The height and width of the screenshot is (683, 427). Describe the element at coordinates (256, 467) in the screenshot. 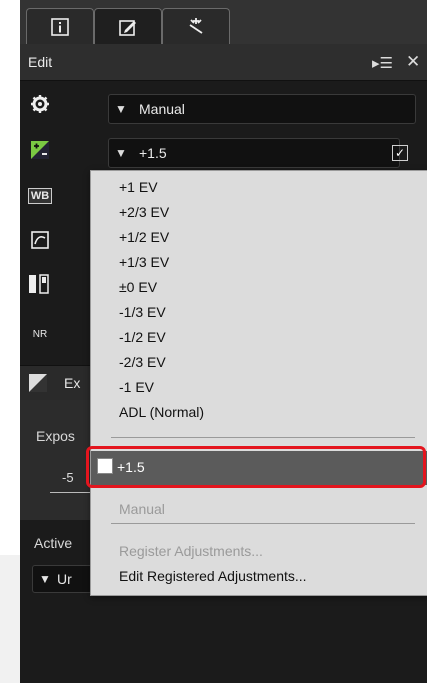

I see `callout-highlight` at that location.